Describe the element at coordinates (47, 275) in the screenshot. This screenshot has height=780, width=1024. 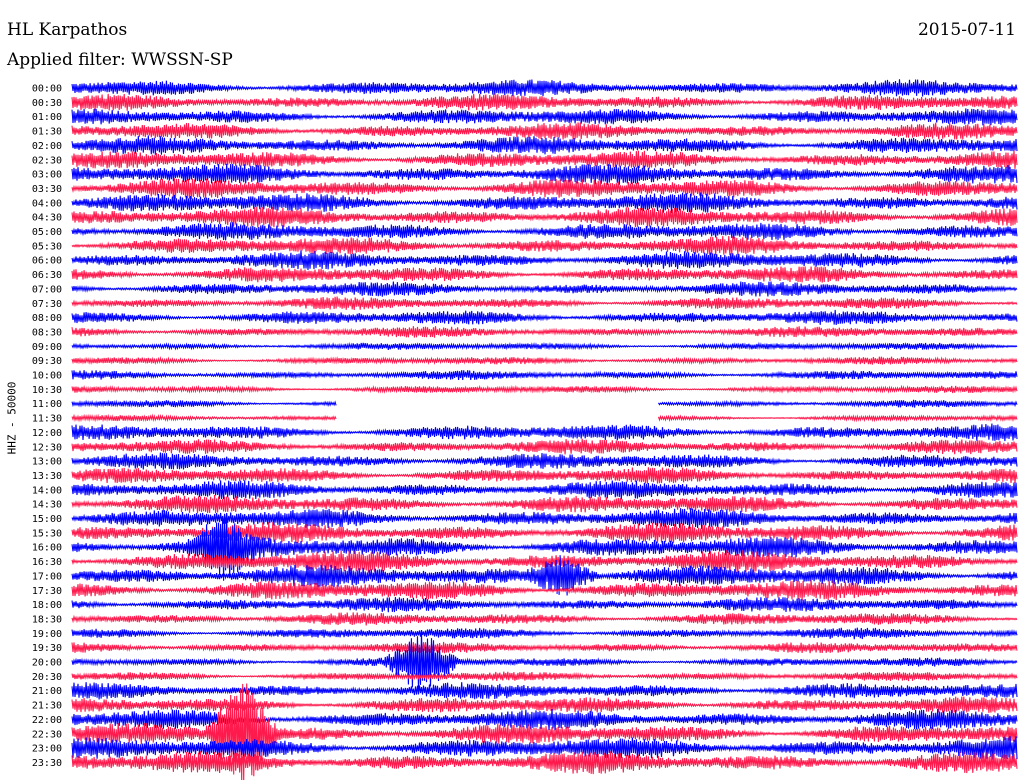
I see `tick-label: 06:30` at that location.